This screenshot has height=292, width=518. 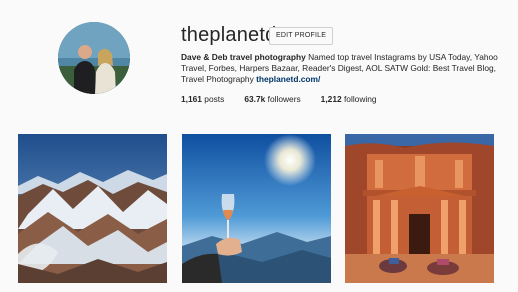 I want to click on posts-stat: 1,161 posts, so click(x=202, y=99).